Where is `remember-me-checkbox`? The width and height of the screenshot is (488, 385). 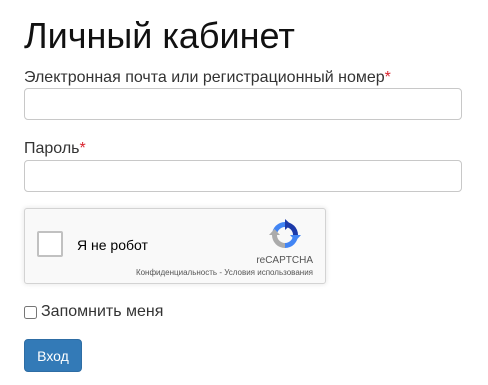 remember-me-checkbox is located at coordinates (30, 312).